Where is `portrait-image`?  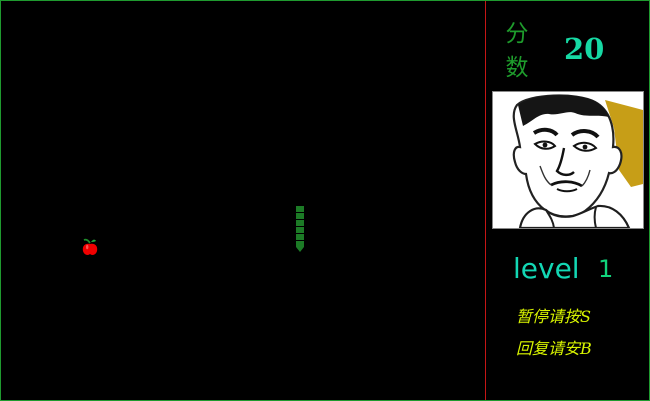
portrait-image is located at coordinates (568, 161).